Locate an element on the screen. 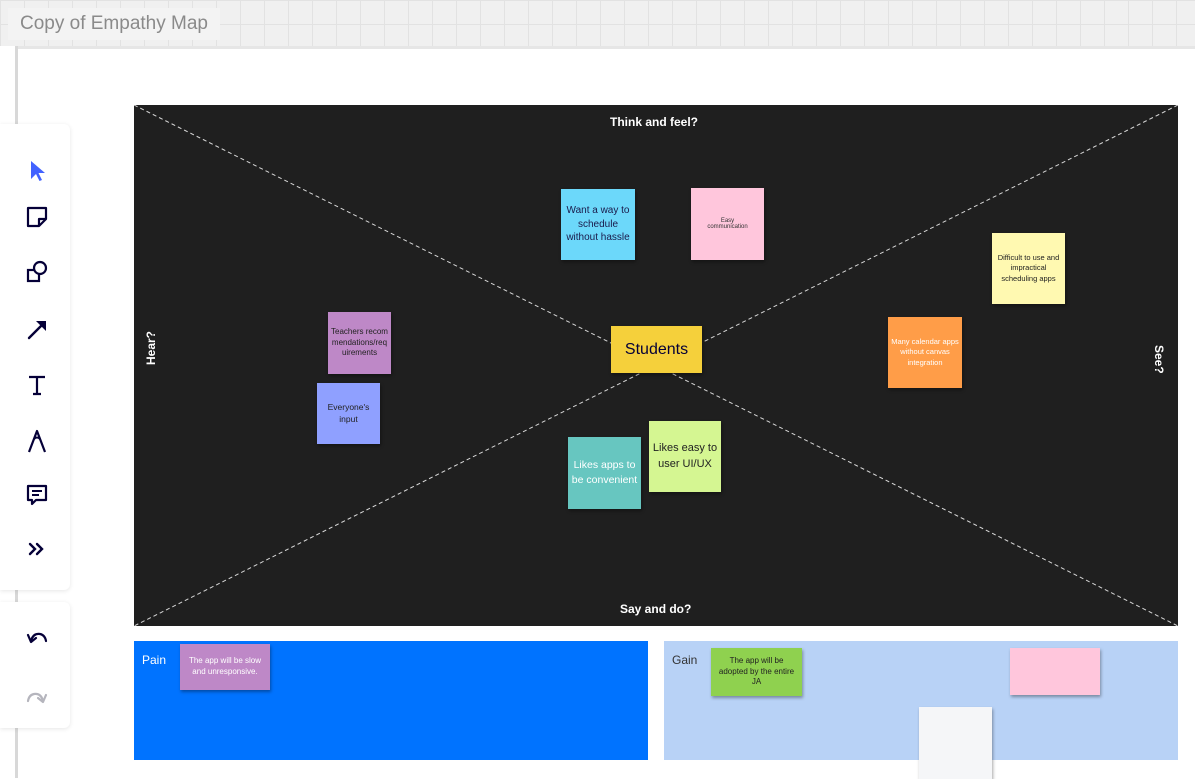 Image resolution: width=1195 pixels, height=779 pixels. sticky-note: Likes apps to be convenient is located at coordinates (604, 473).